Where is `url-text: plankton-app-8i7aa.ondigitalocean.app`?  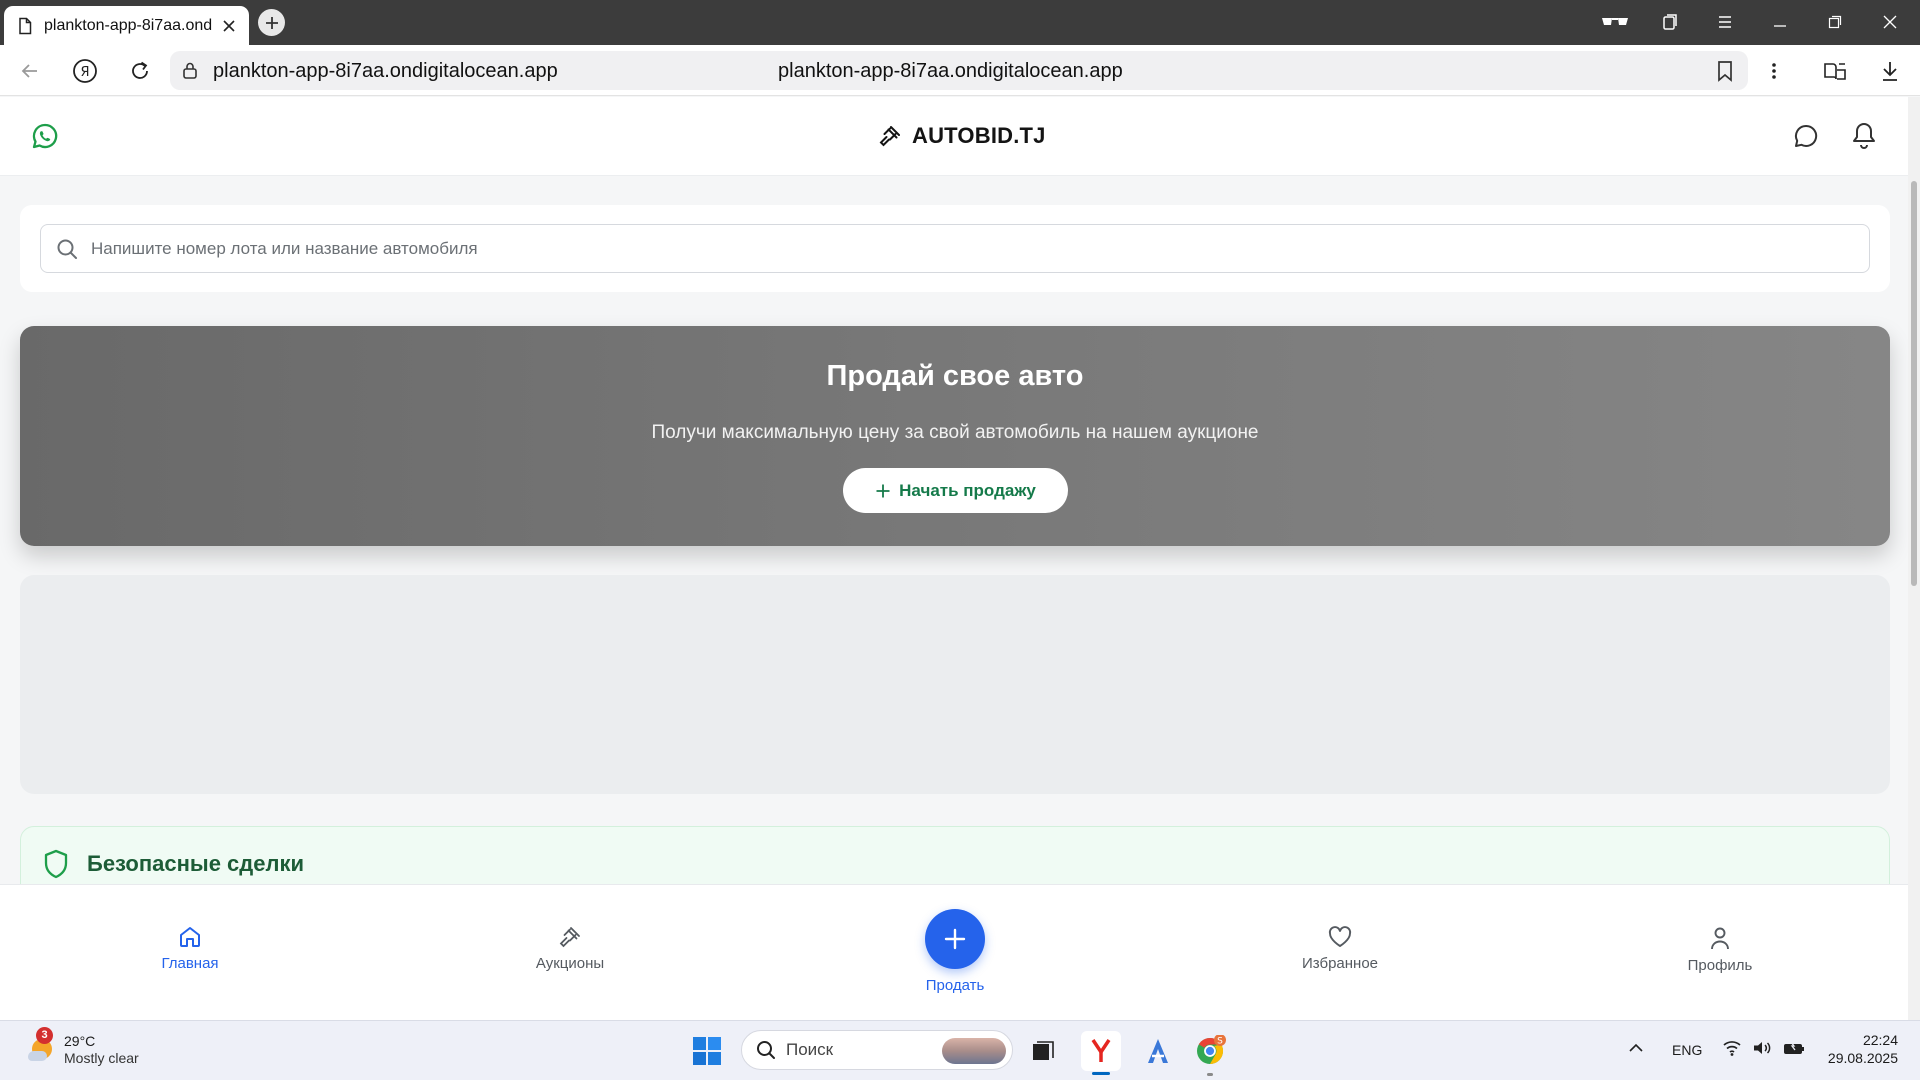 url-text: plankton-app-8i7aa.ondigitalocean.app is located at coordinates (385, 71).